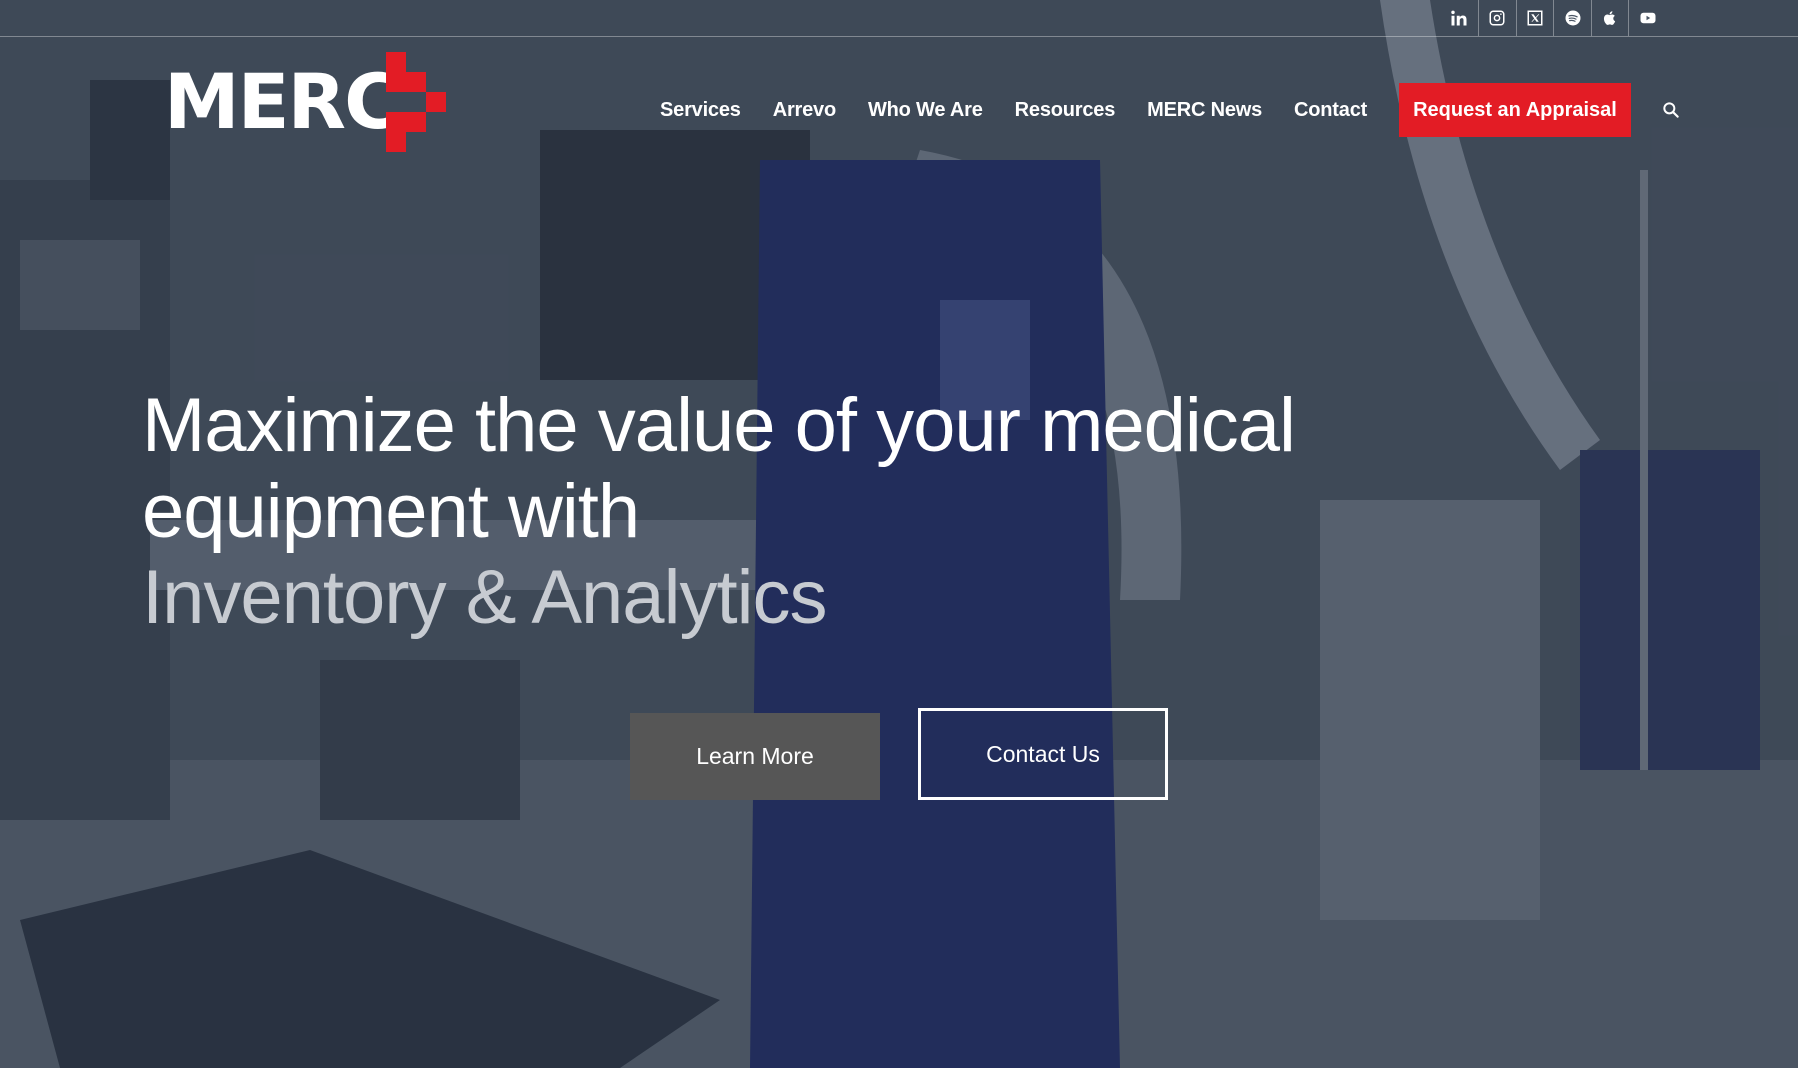 The width and height of the screenshot is (1798, 1068). What do you see at coordinates (1065, 110) in the screenshot?
I see `nav-resources: Resources` at bounding box center [1065, 110].